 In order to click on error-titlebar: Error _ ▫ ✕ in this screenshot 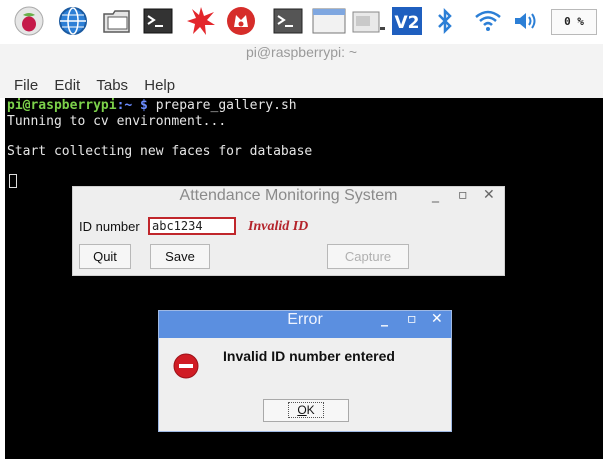, I will do `click(305, 324)`.